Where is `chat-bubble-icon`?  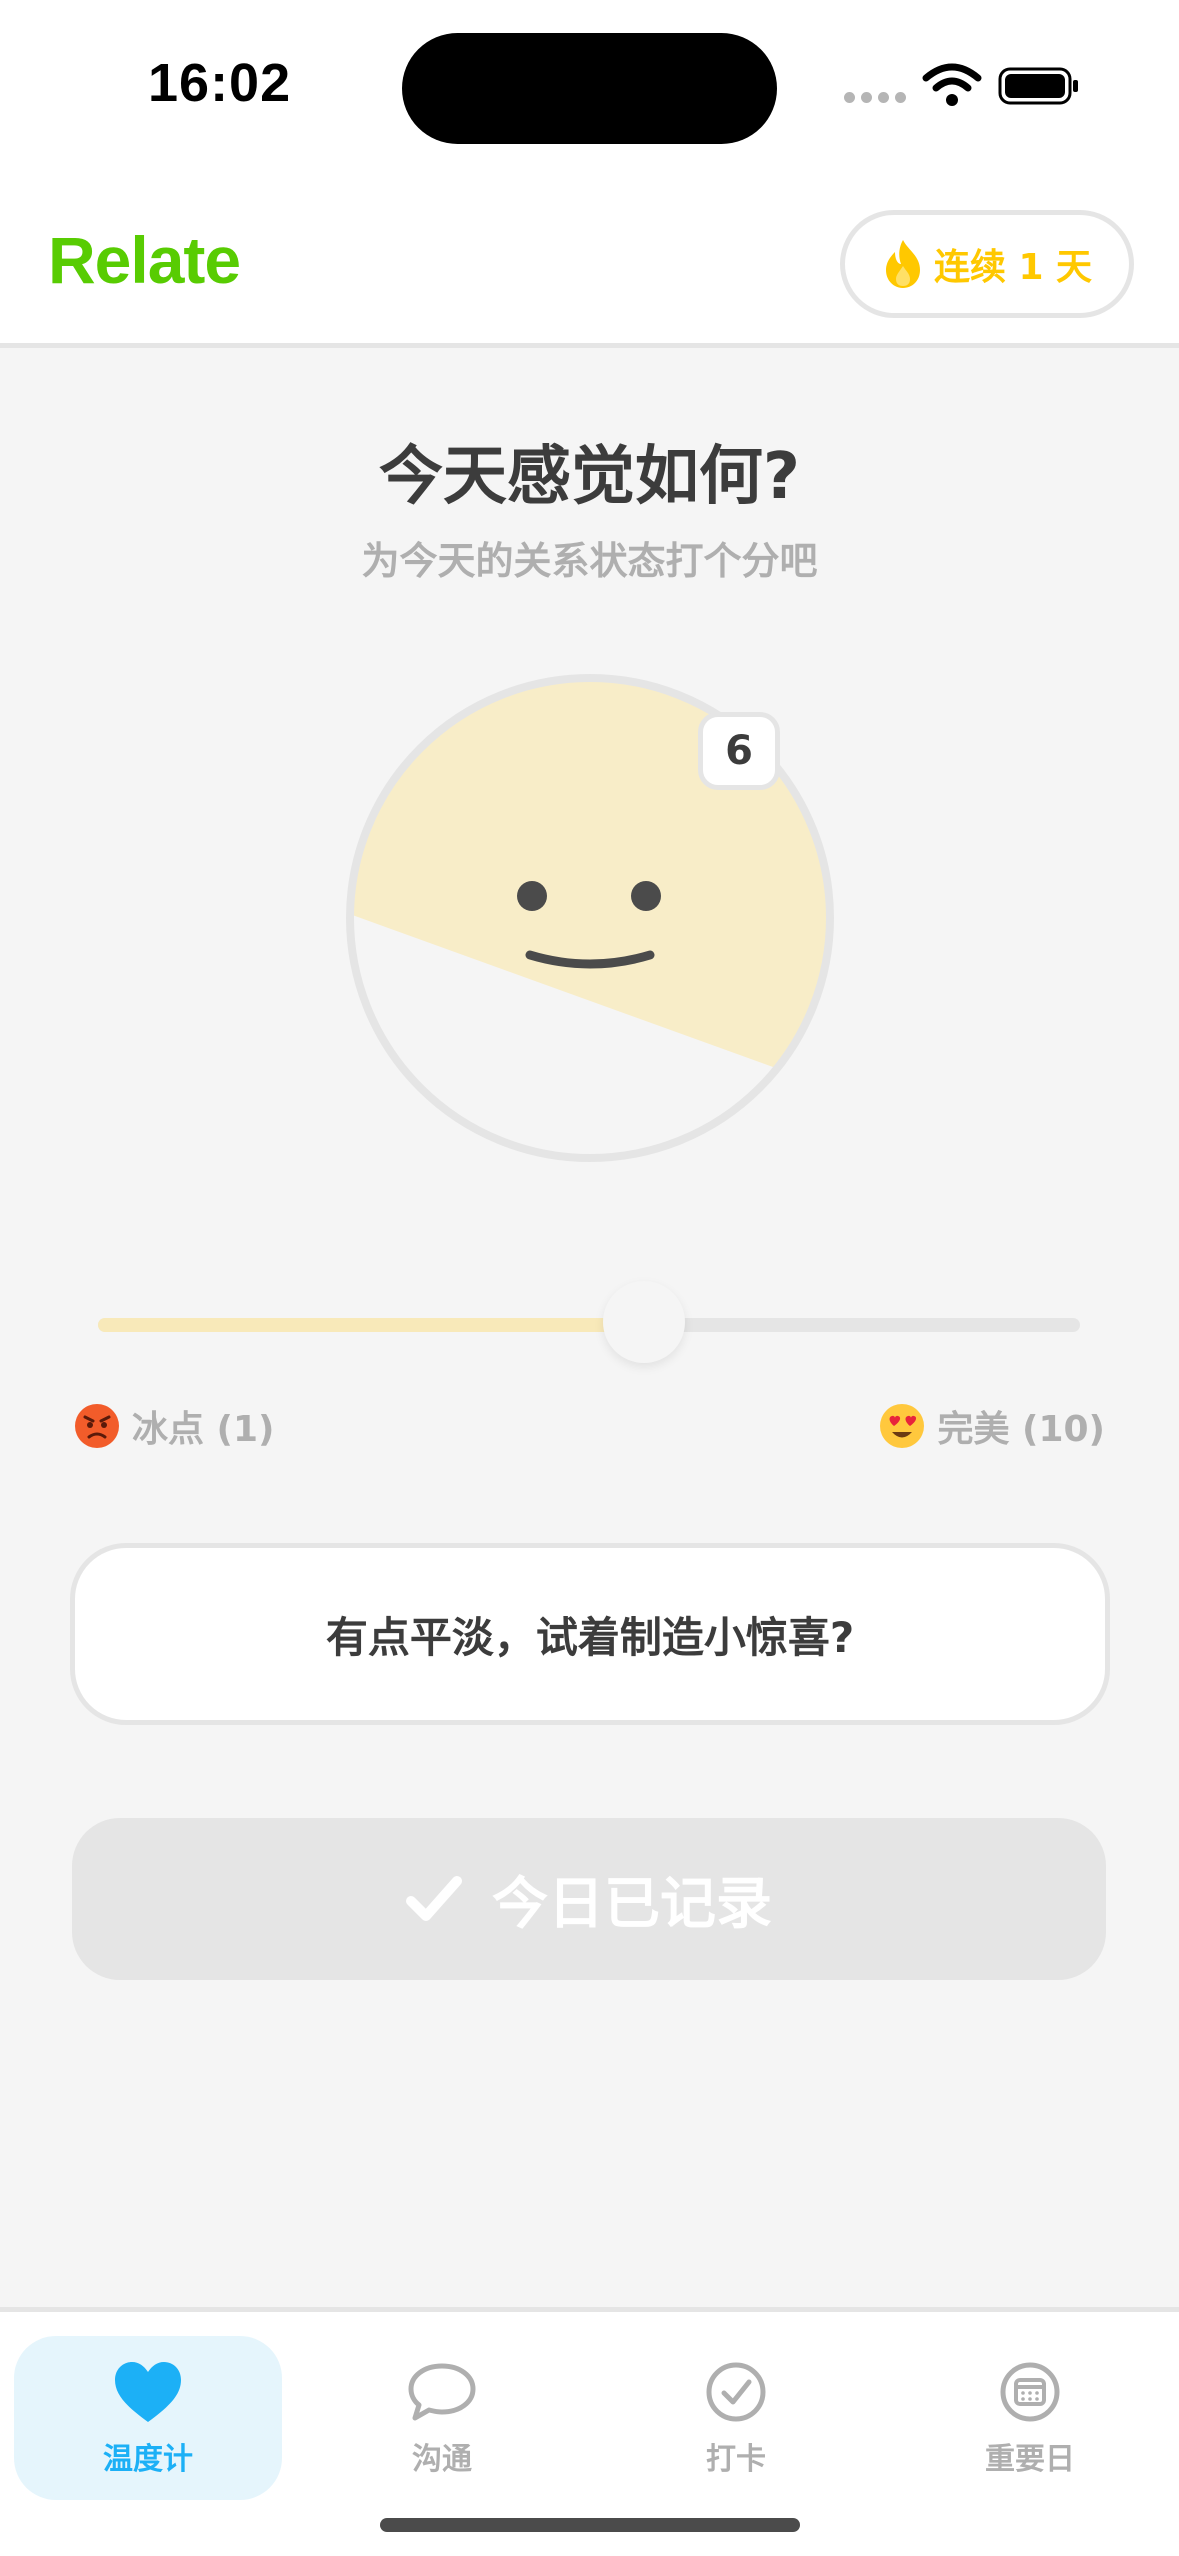 chat-bubble-icon is located at coordinates (442, 2392).